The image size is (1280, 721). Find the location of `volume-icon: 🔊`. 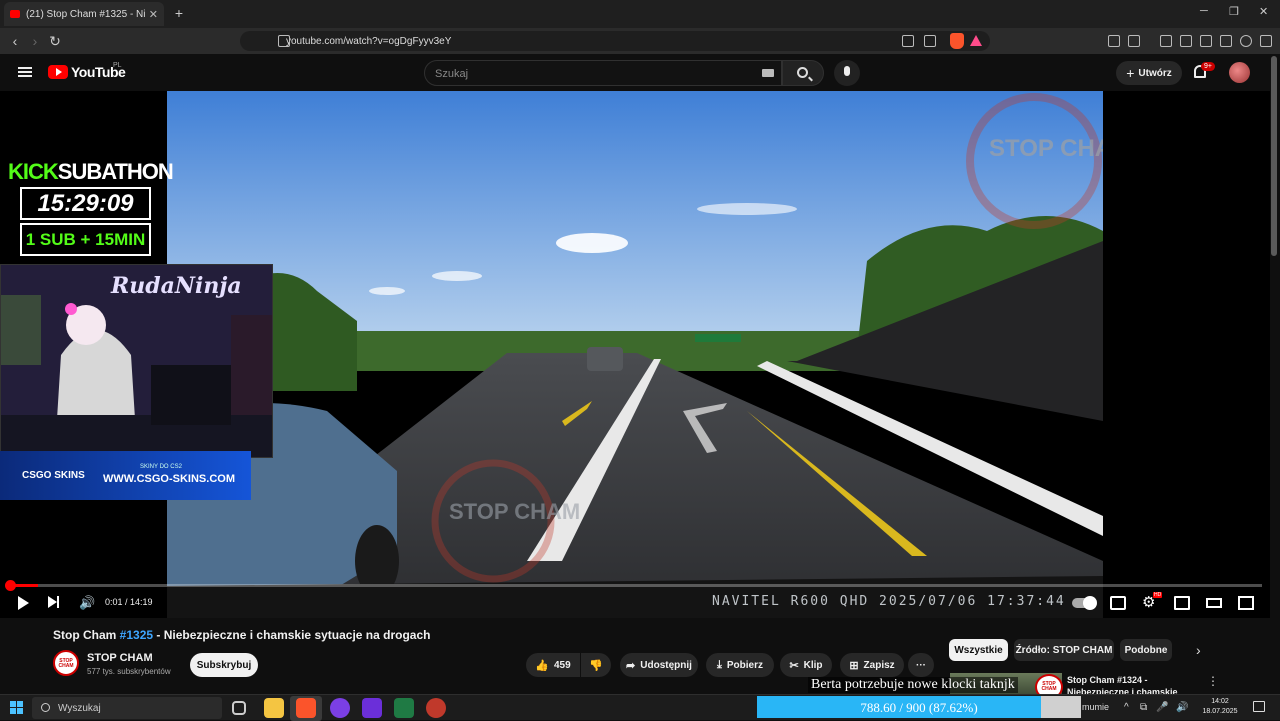

volume-icon: 🔊 is located at coordinates (87, 603).